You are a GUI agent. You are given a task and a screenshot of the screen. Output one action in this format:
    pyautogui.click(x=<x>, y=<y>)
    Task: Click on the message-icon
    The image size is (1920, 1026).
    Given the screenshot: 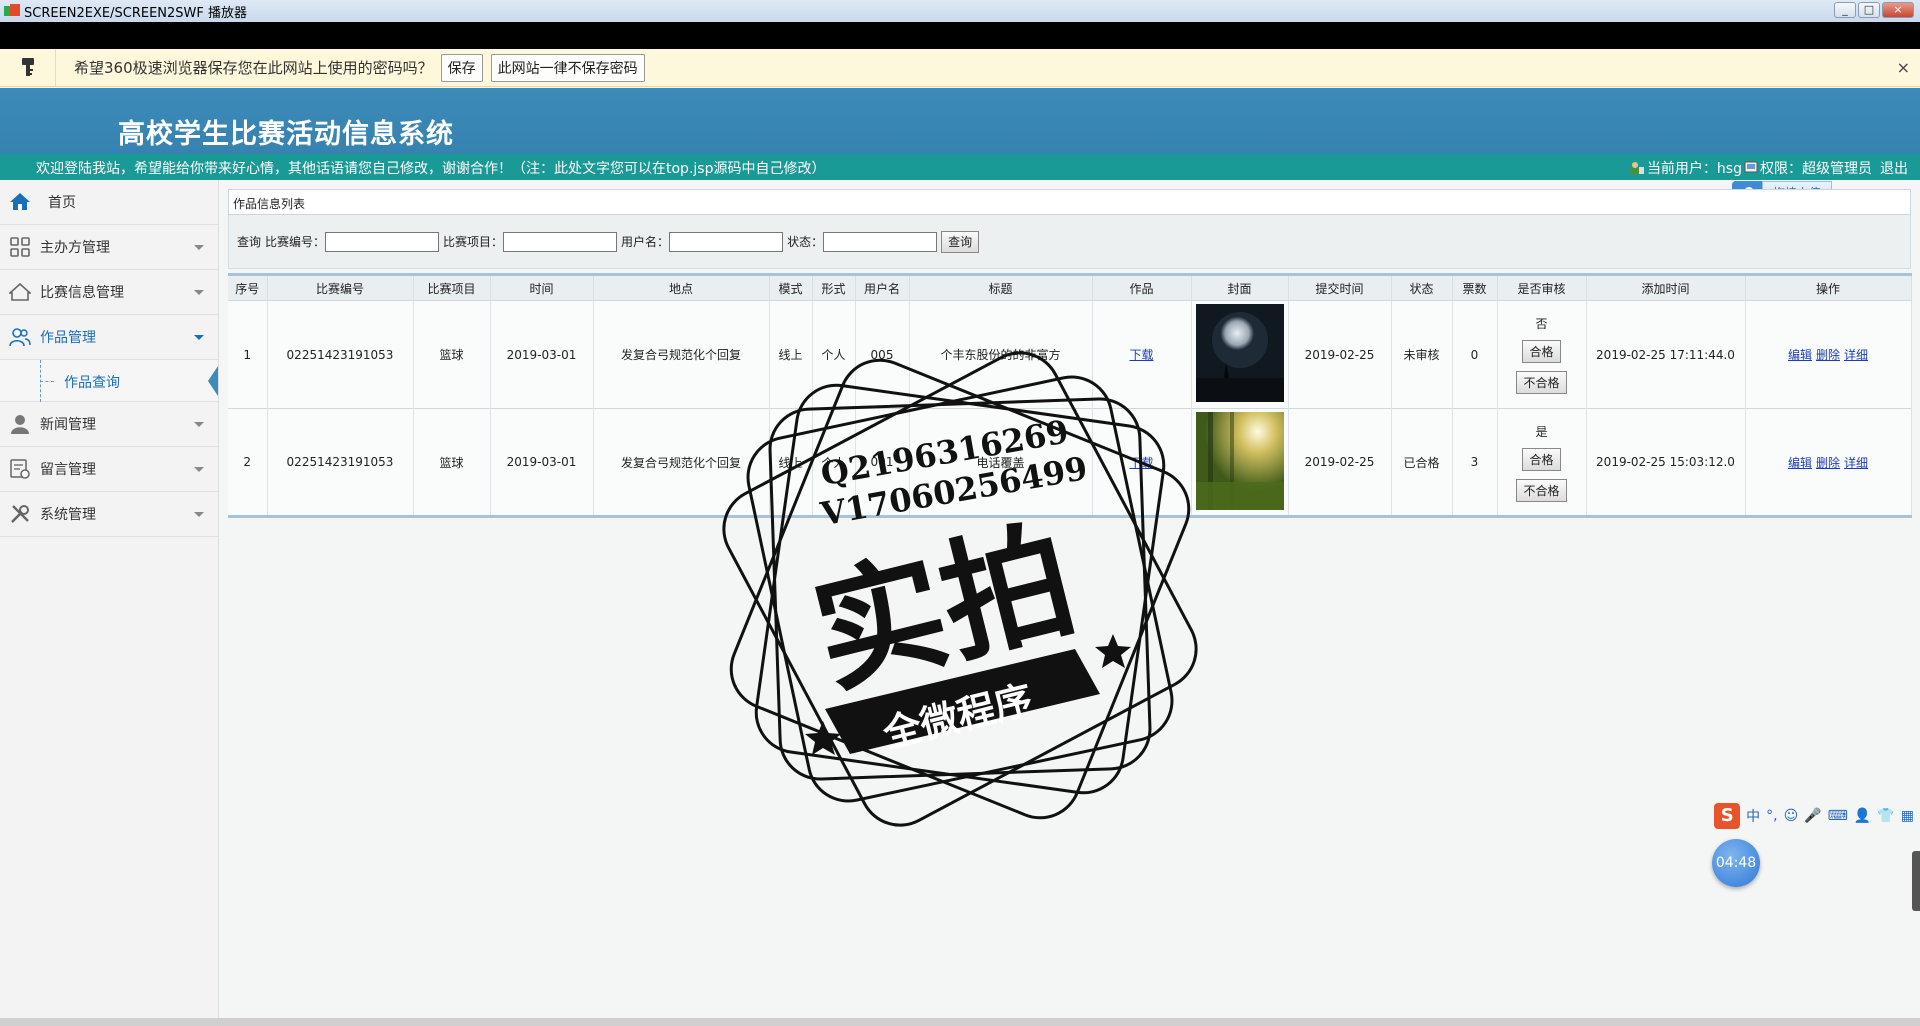 What is the action you would take?
    pyautogui.click(x=20, y=469)
    